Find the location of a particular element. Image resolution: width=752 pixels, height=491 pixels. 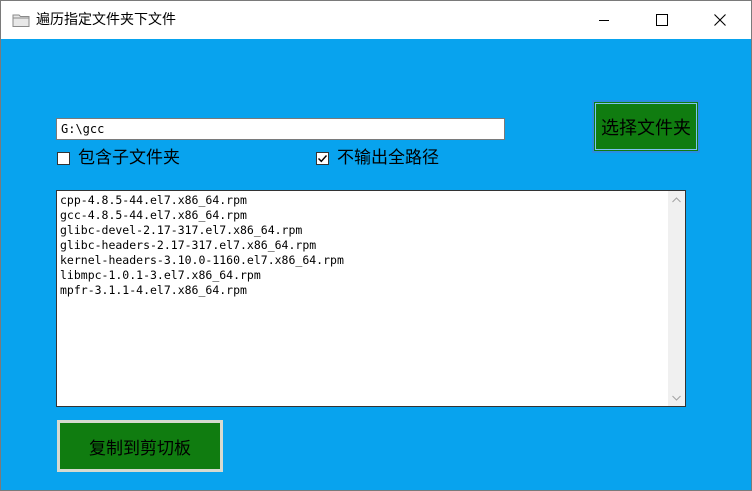

scroll-down-button is located at coordinates (676, 397).